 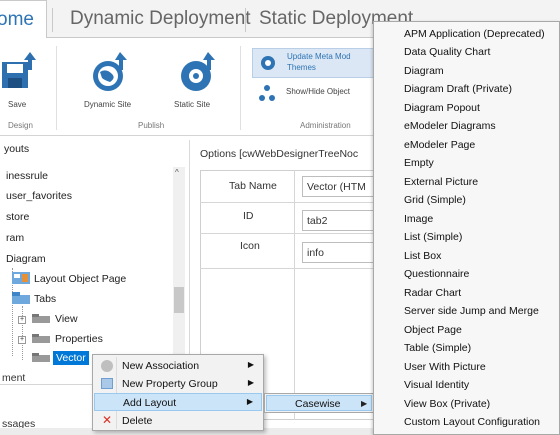 I want to click on save-icon, so click(x=19, y=70).